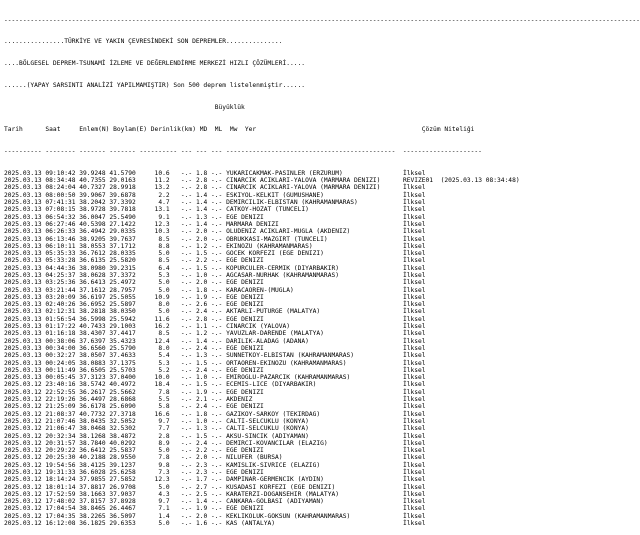 Image resolution: width=640 pixels, height=535 pixels. I want to click on cell-lon: 37.9037, so click(124, 494).